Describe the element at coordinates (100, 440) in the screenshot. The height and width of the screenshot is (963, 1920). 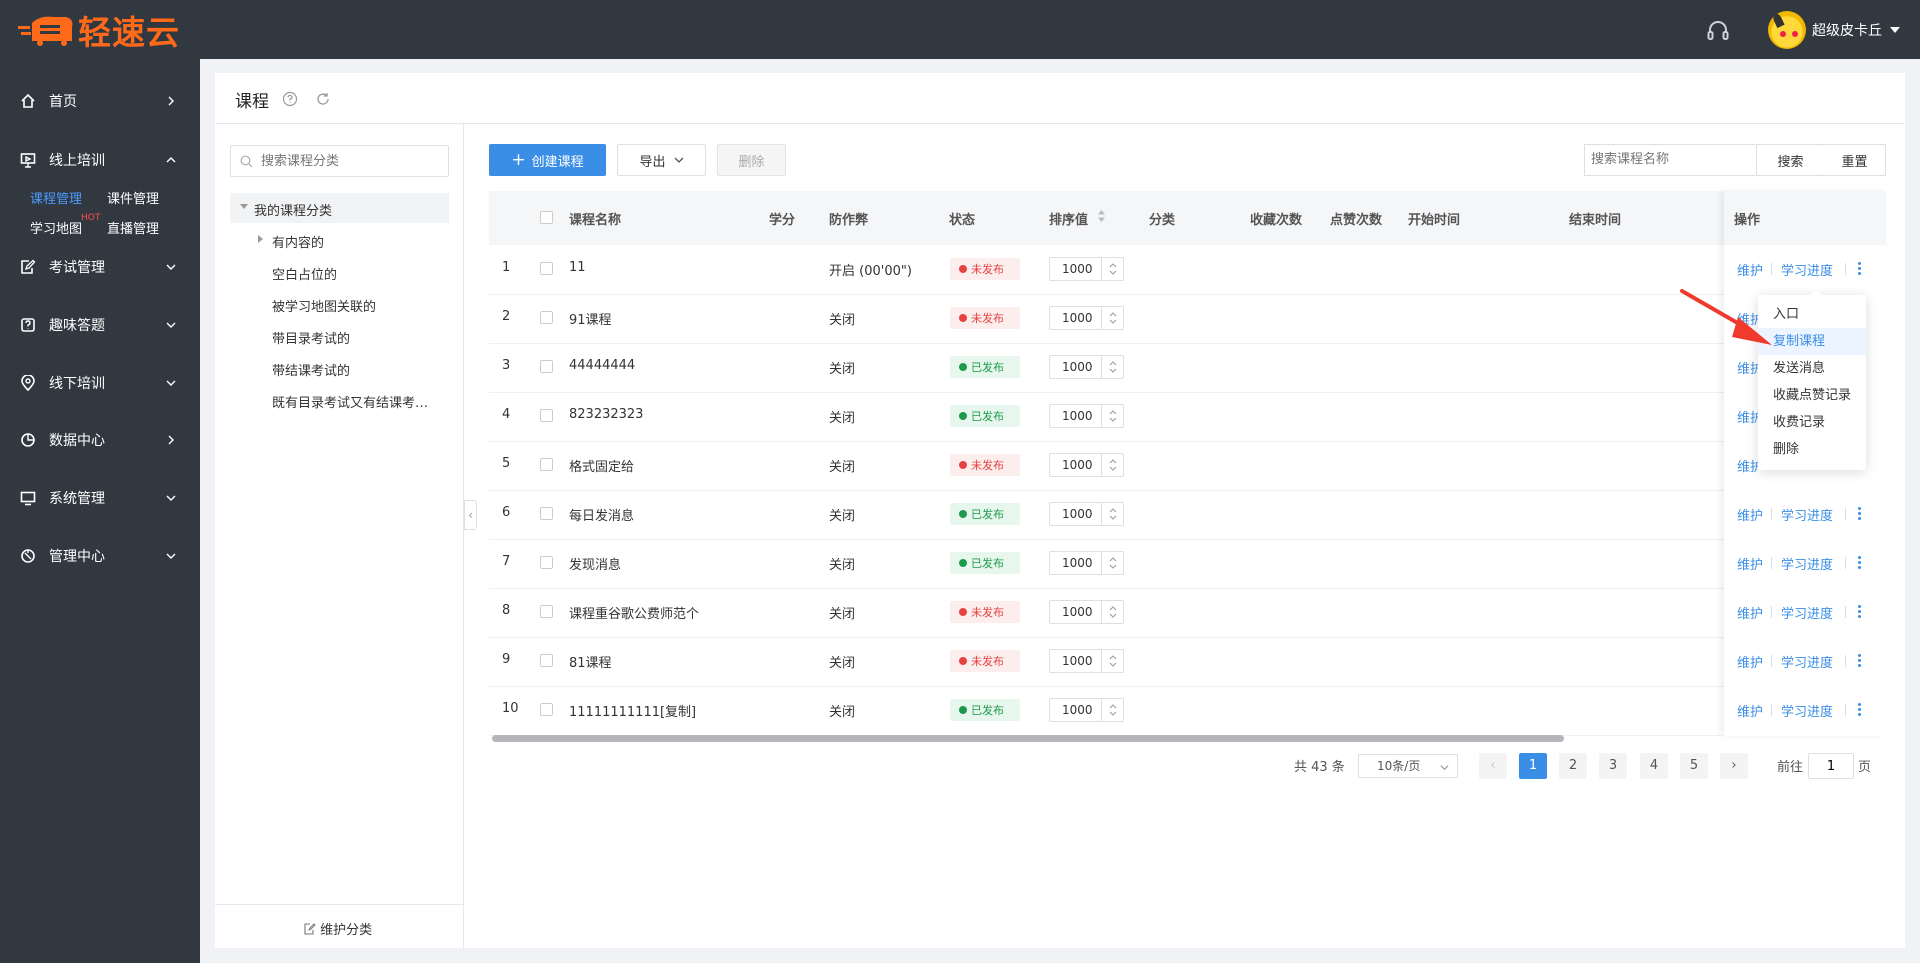
I see `sidebar-item-data-center: 数据中心` at that location.